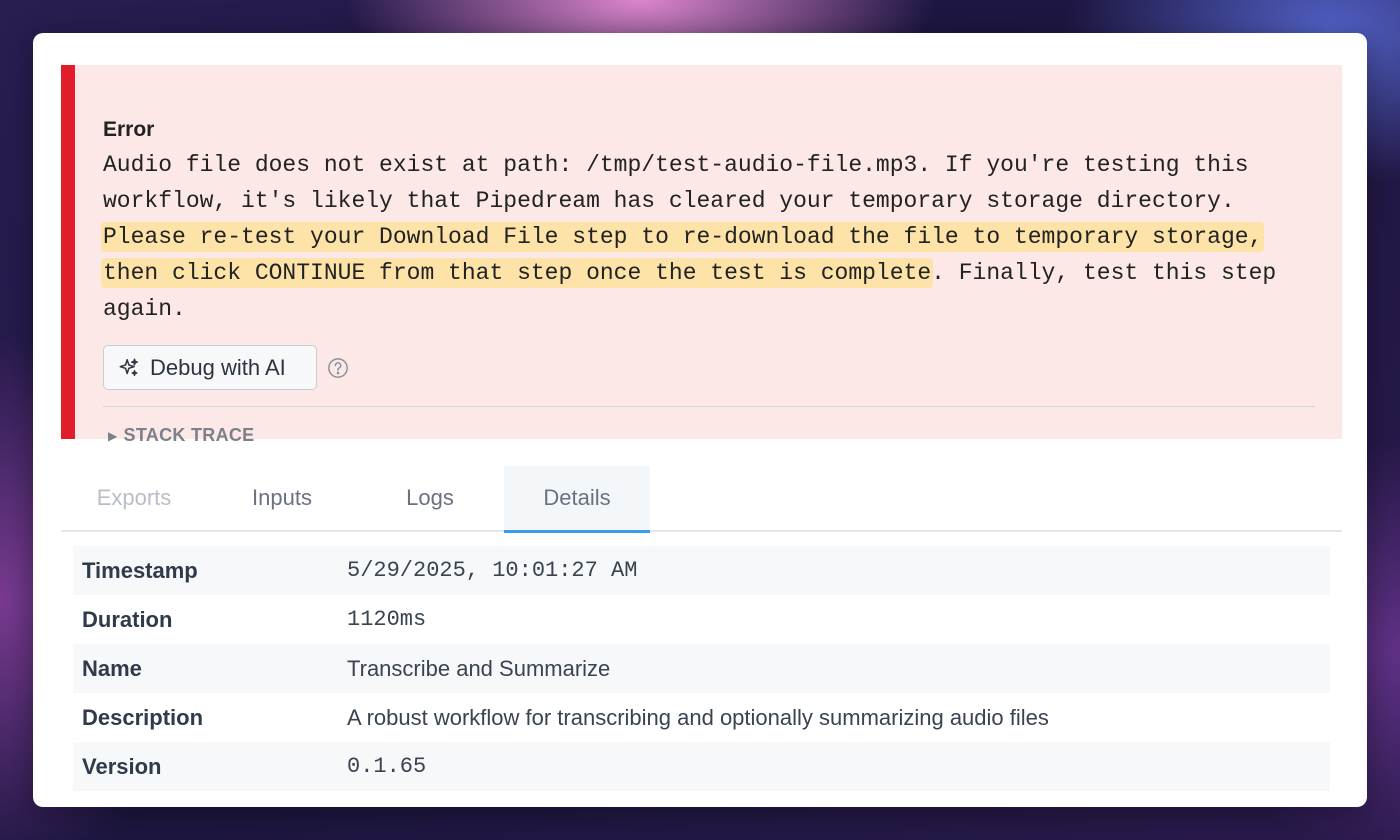 The image size is (1400, 840). What do you see at coordinates (701, 766) in the screenshot?
I see `detail-row-version: Version 0.1.65` at bounding box center [701, 766].